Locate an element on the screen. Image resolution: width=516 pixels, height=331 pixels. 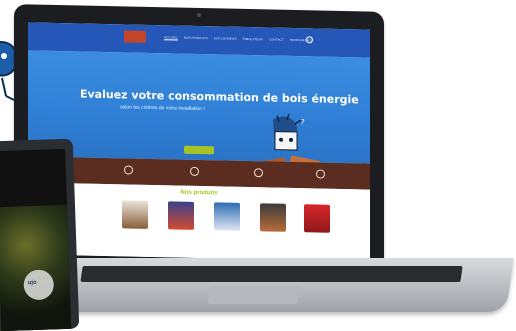
nav-item-conseils: LES CONSEILS is located at coordinates (225, 38).